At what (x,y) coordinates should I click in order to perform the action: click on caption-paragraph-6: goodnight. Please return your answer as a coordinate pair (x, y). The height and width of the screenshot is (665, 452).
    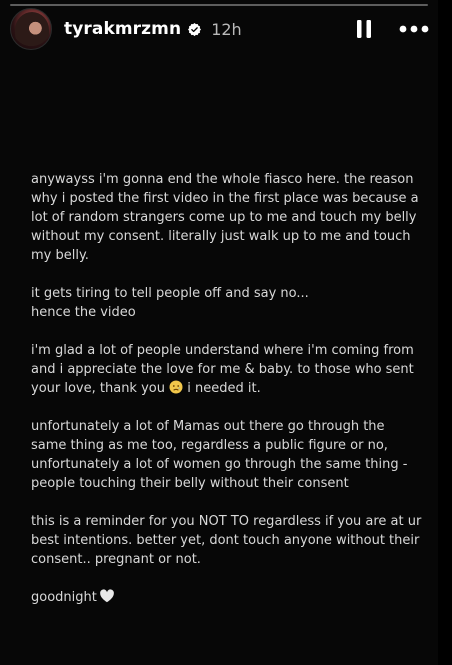
    Looking at the image, I should click on (227, 597).